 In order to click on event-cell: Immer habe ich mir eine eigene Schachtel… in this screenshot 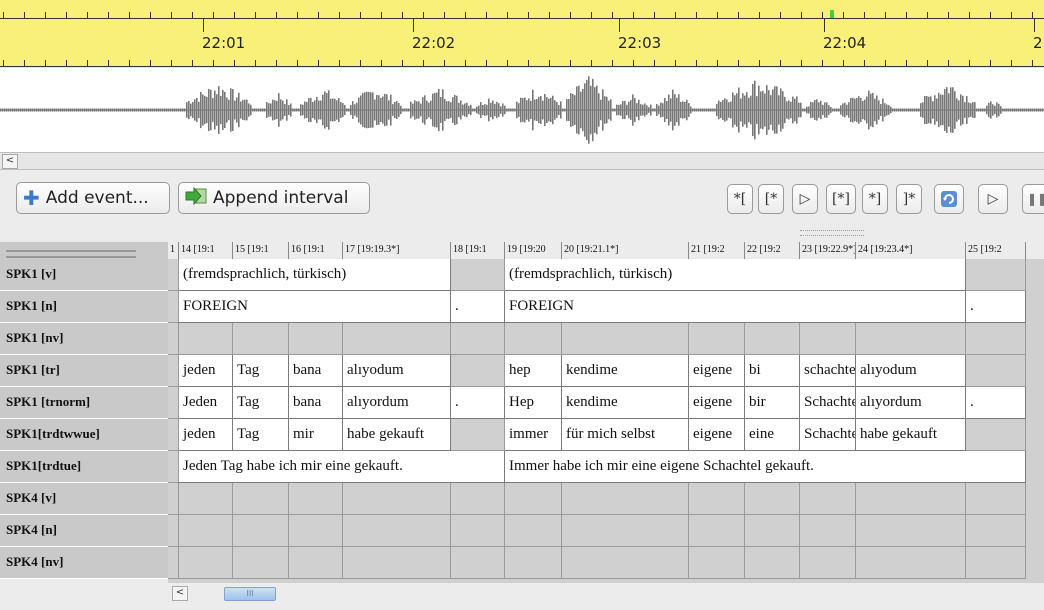, I will do `click(765, 467)`.